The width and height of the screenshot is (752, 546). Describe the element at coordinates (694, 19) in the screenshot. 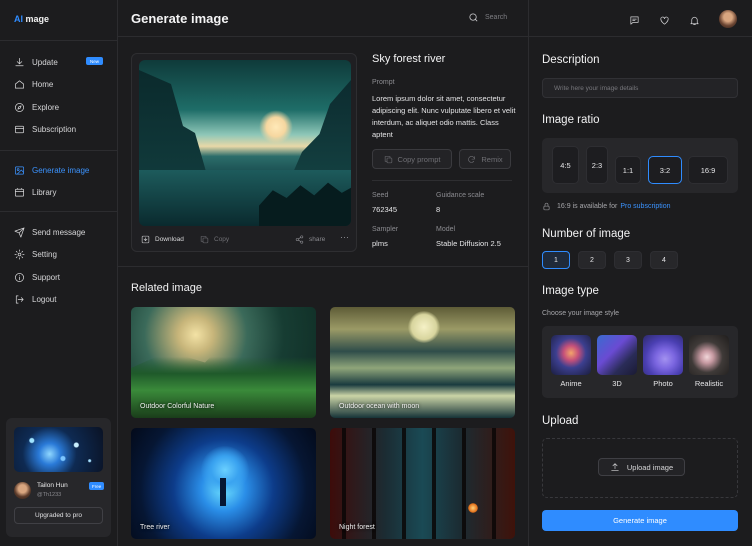

I see `bell-icon` at that location.